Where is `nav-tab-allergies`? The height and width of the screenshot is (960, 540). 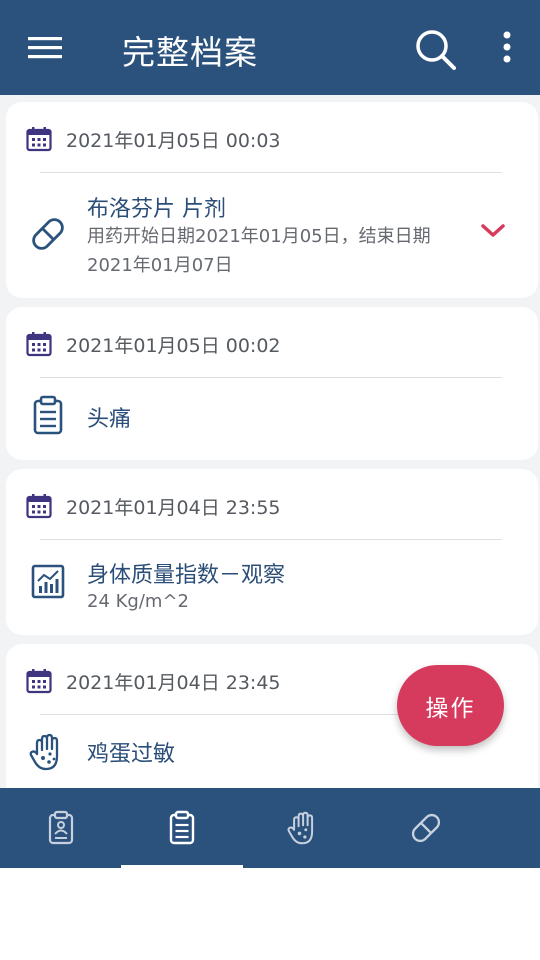 nav-tab-allergies is located at coordinates (304, 828).